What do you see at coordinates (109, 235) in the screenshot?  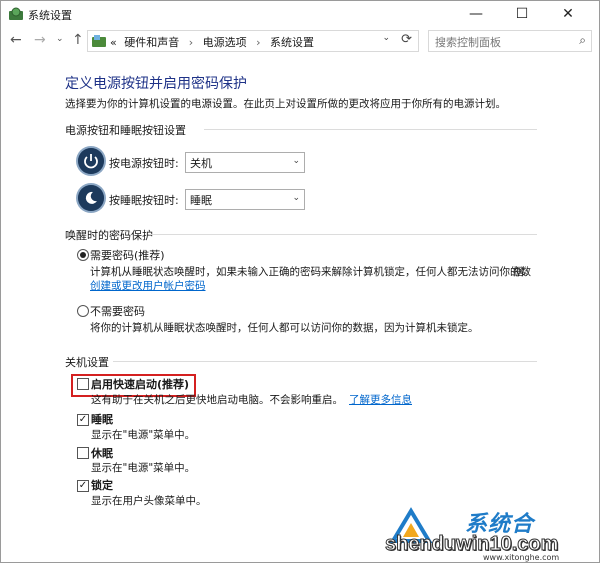 I see `password-group-title: 唤醒时的密码保护` at bounding box center [109, 235].